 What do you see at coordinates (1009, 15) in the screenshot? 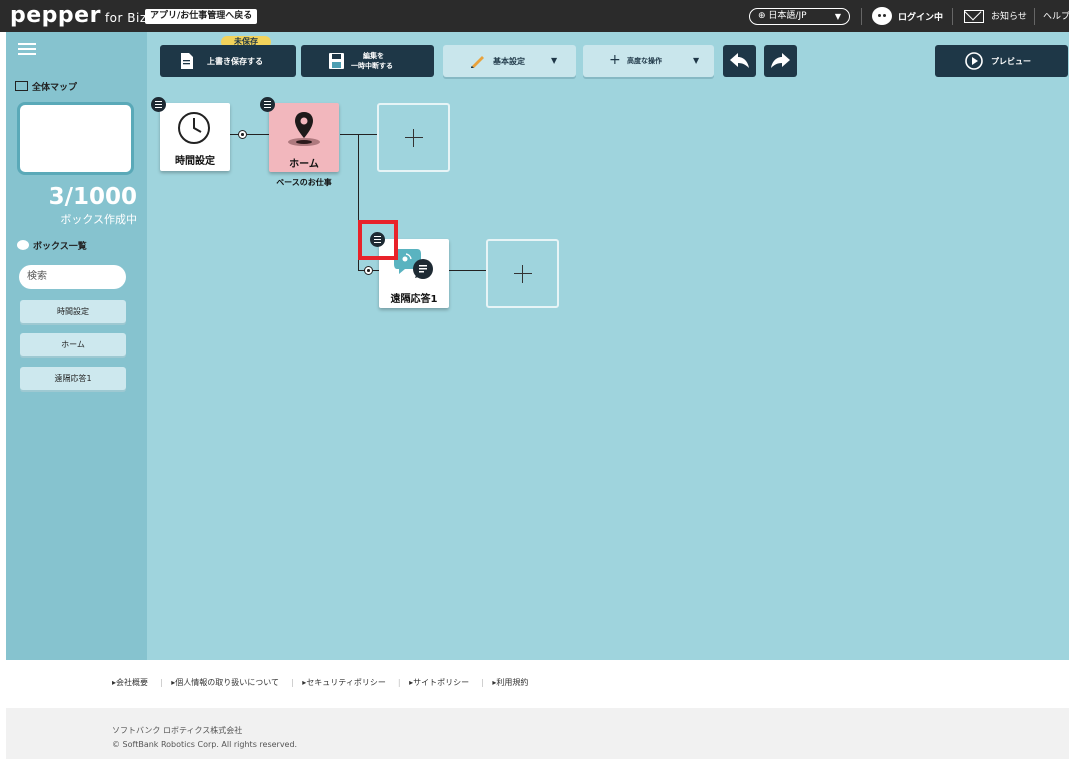
I see `notifications-link: お知らせ` at bounding box center [1009, 15].